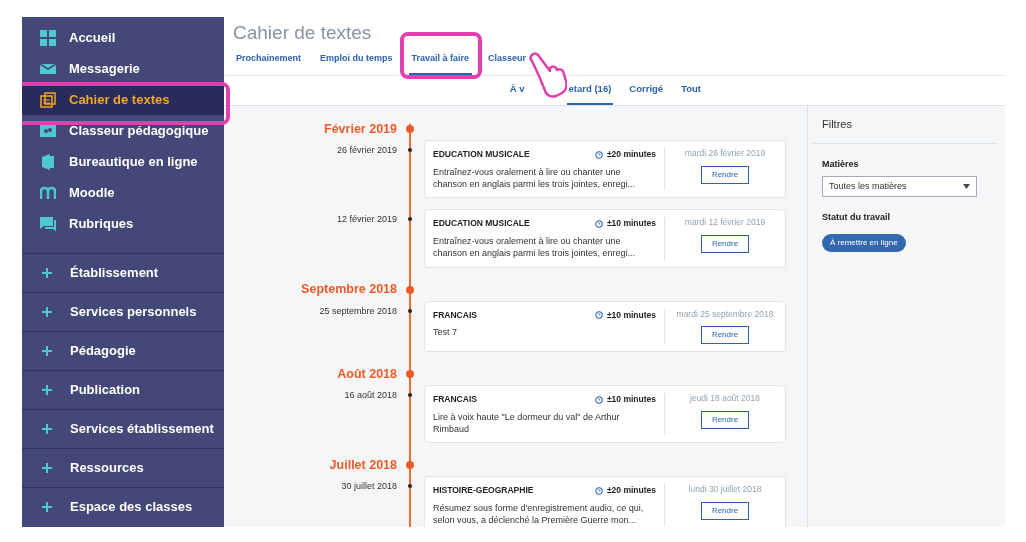 The width and height of the screenshot is (1026, 542). What do you see at coordinates (48, 192) in the screenshot?
I see `m-letter-icon` at bounding box center [48, 192].